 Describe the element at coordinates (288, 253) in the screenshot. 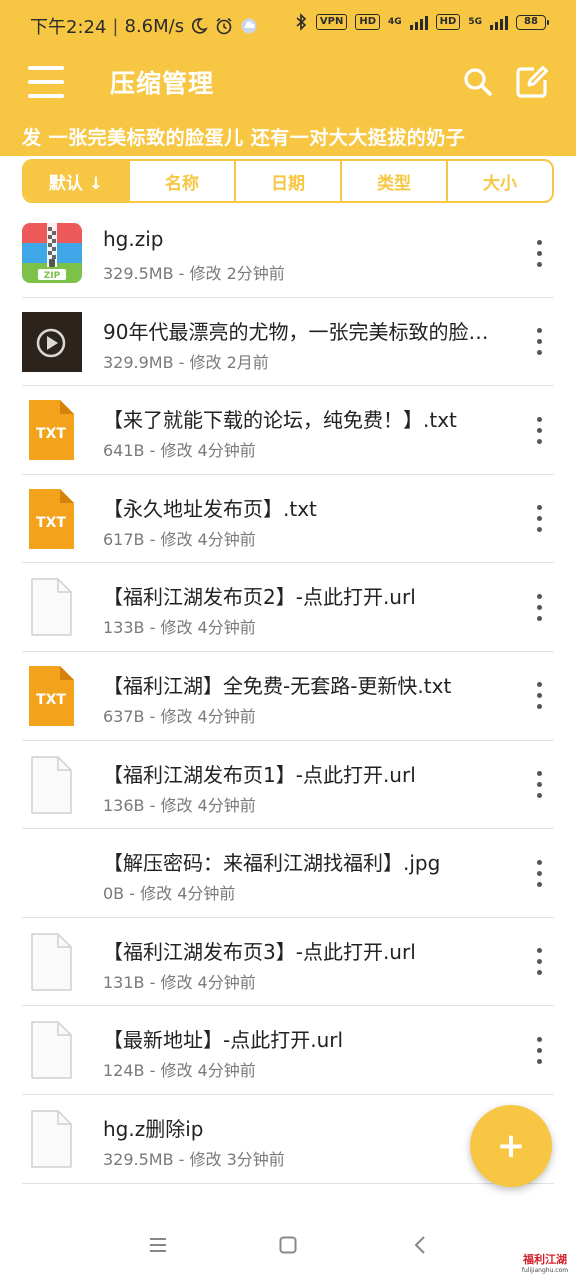

I see `list-item: ZIP hg.zip 329.5MB - 修改 2分钟前` at that location.